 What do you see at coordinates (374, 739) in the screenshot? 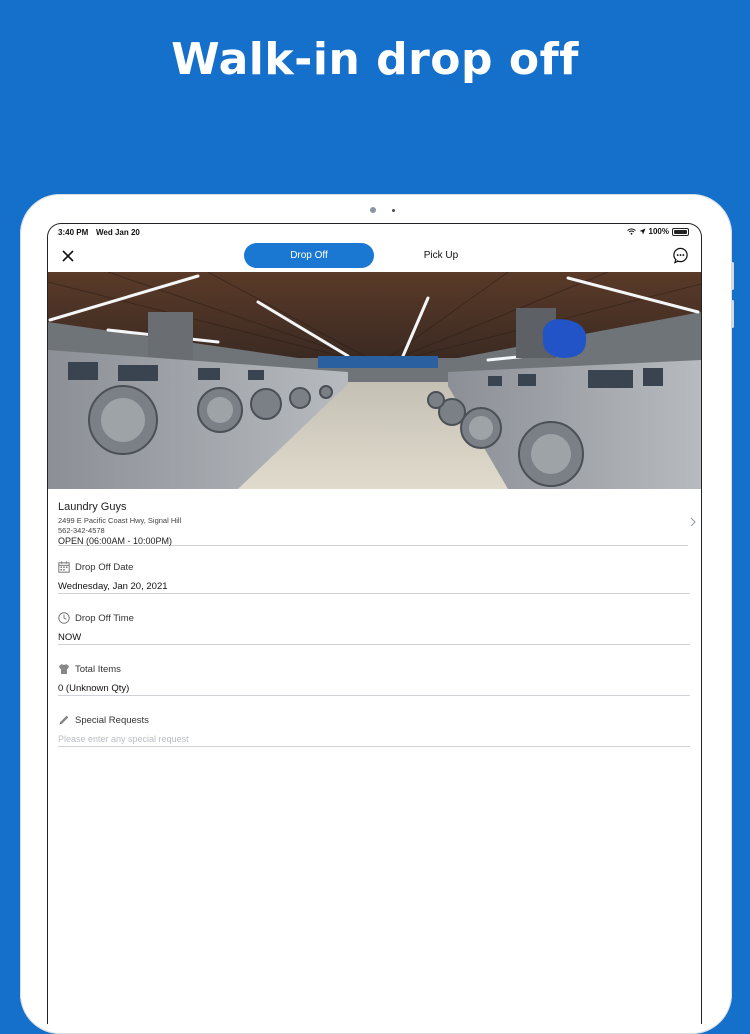
I see `special-requests-input: Please enter any special request` at bounding box center [374, 739].